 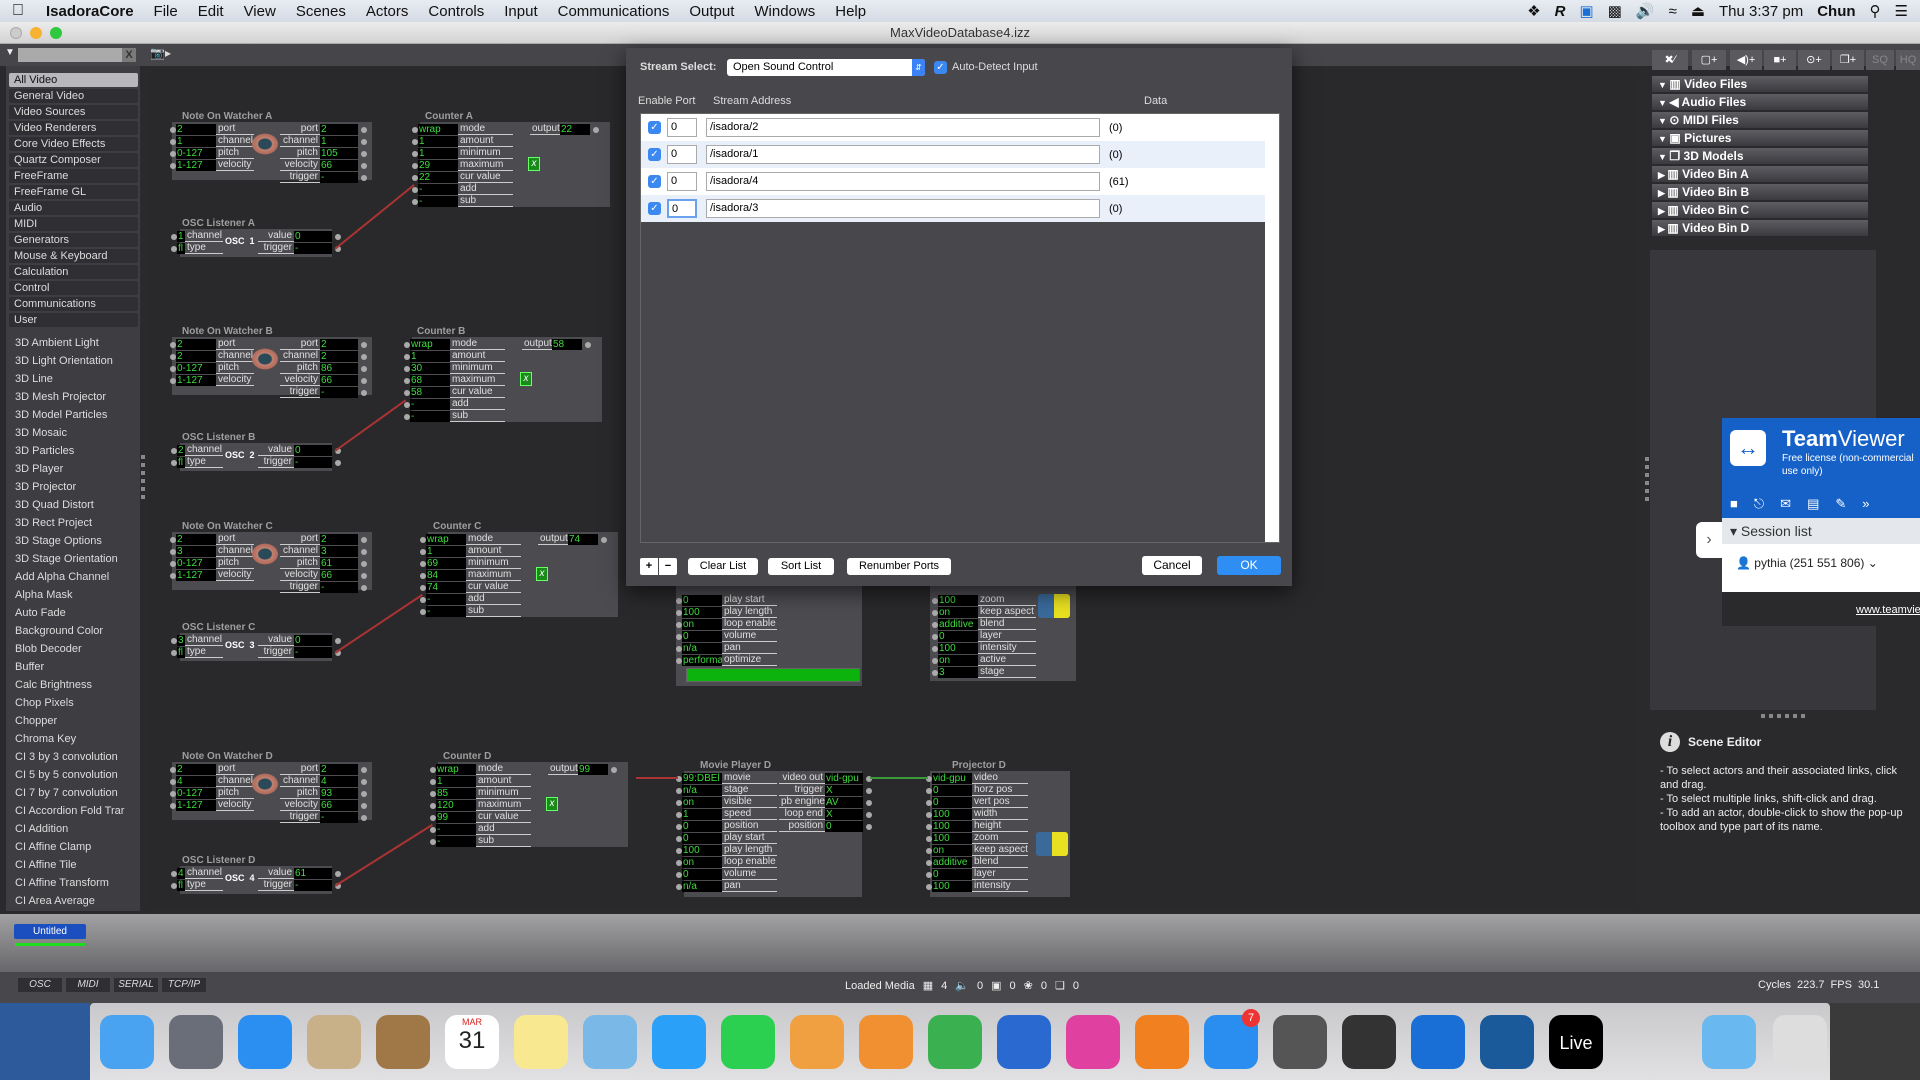 What do you see at coordinates (181, 236) in the screenshot?
I see `channel-value: 1` at bounding box center [181, 236].